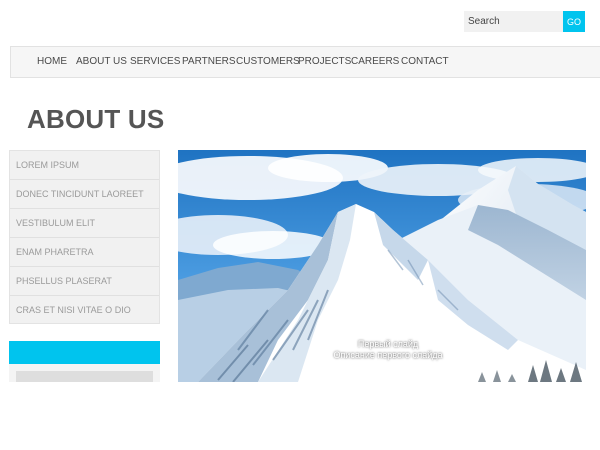 The height and width of the screenshot is (450, 600). What do you see at coordinates (425, 62) in the screenshot?
I see `nav-item-contact: CONTACT` at bounding box center [425, 62].